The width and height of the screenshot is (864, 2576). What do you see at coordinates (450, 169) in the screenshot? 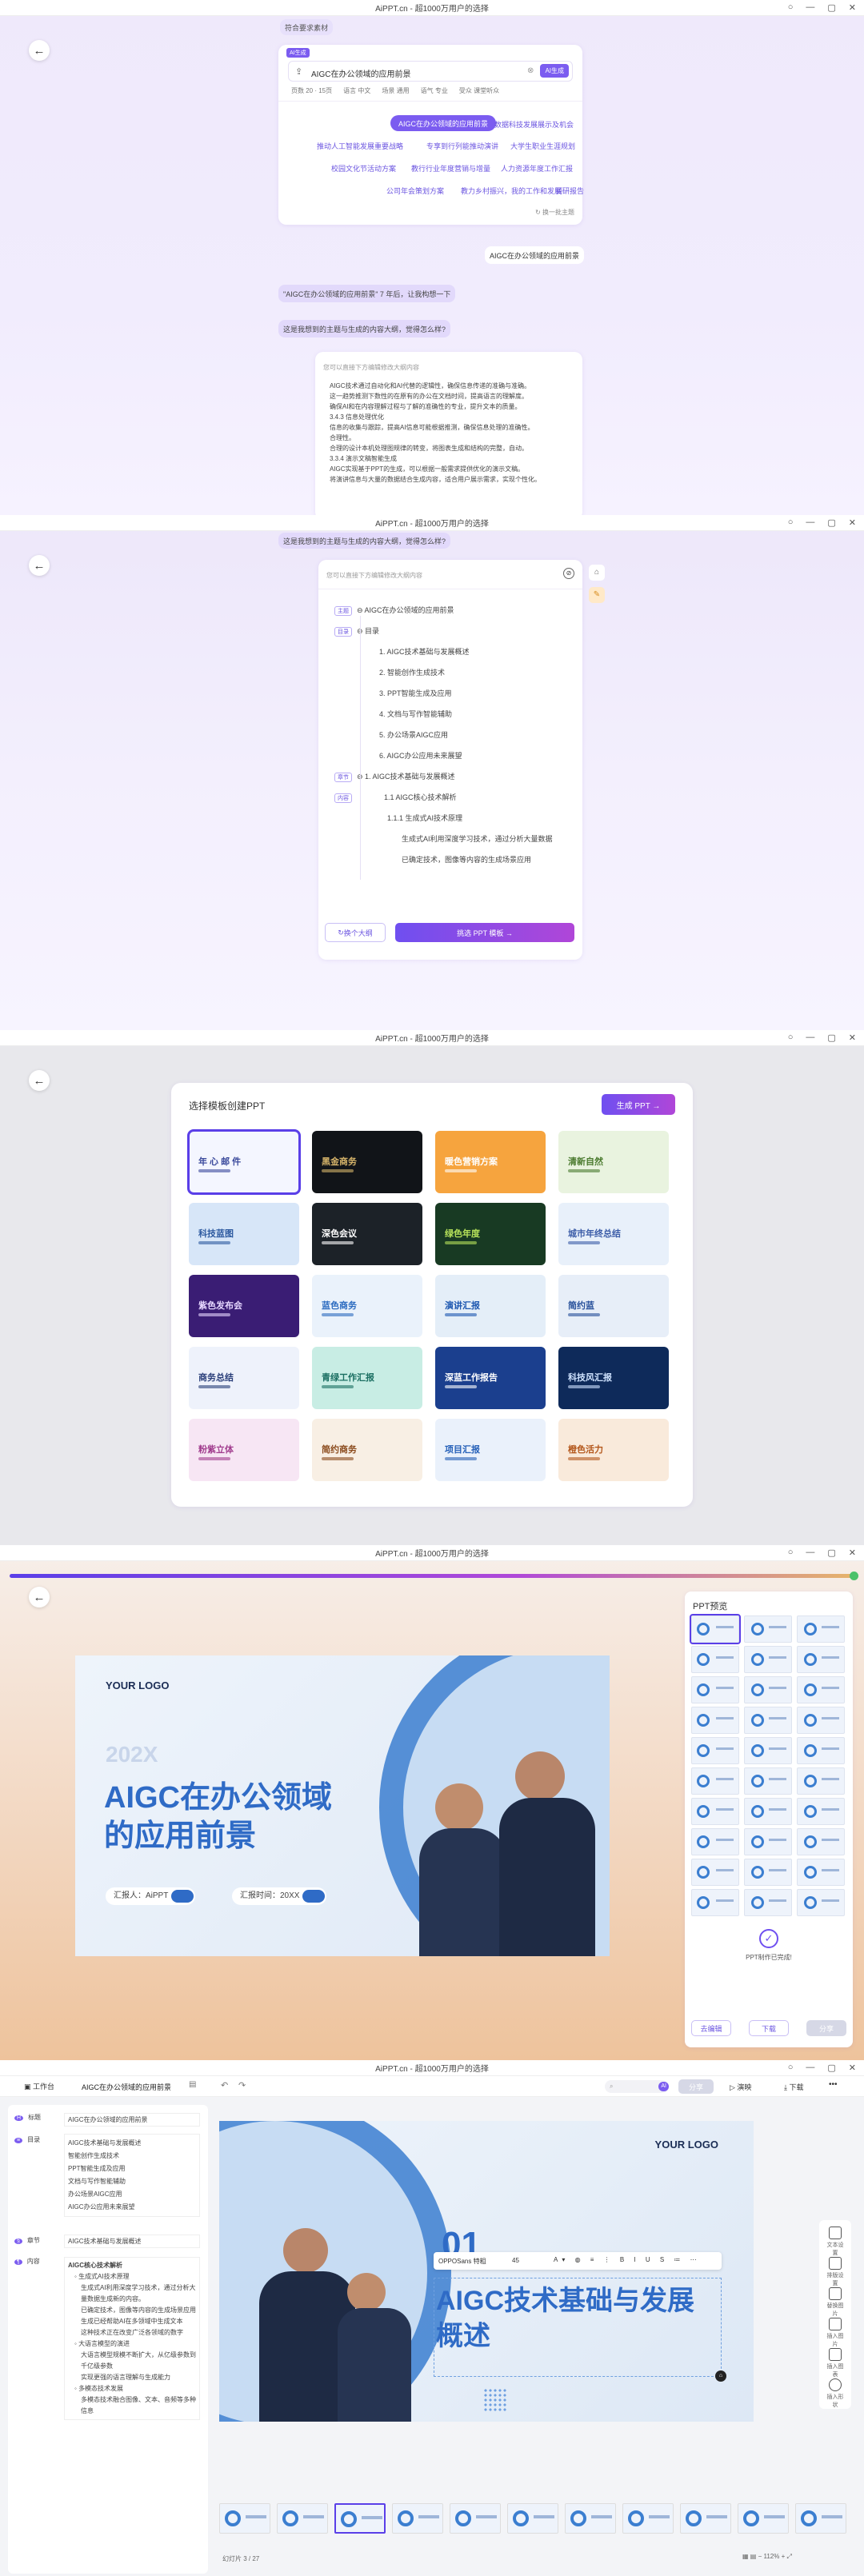
I see `suggestion-chip: 教行行业年度营销与增量` at bounding box center [450, 169].